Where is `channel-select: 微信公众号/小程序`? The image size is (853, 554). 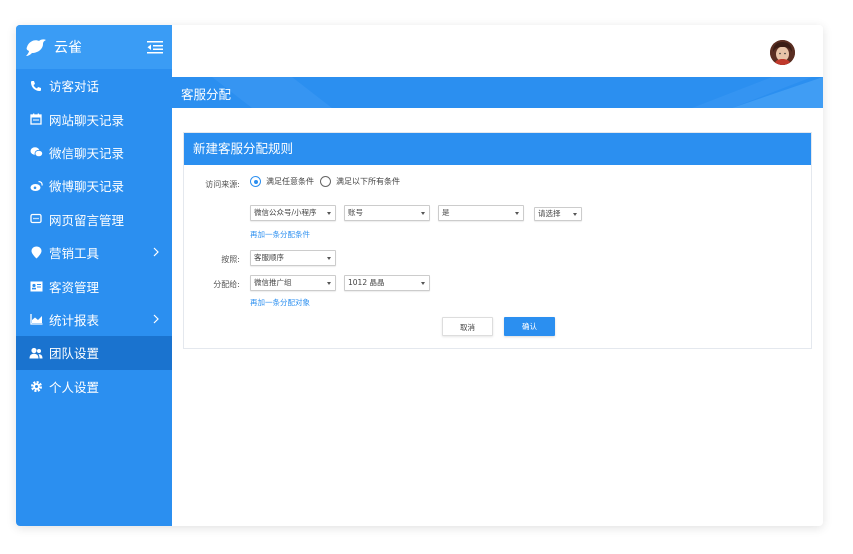
channel-select: 微信公众号/小程序 is located at coordinates (293, 213).